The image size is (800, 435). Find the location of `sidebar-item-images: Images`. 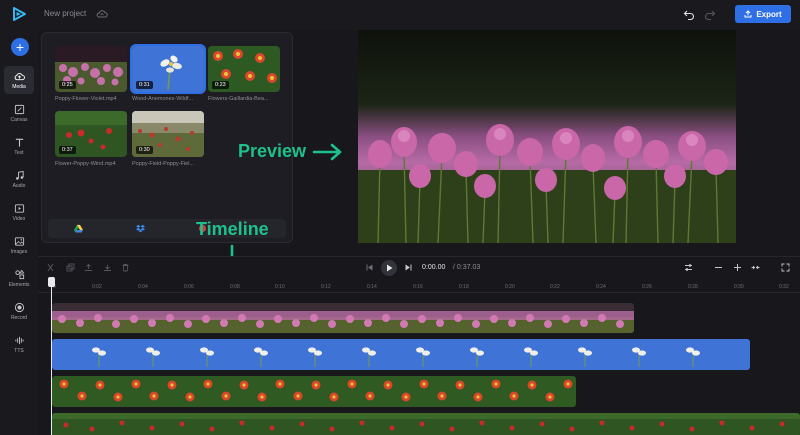

sidebar-item-images: Images is located at coordinates (19, 245).